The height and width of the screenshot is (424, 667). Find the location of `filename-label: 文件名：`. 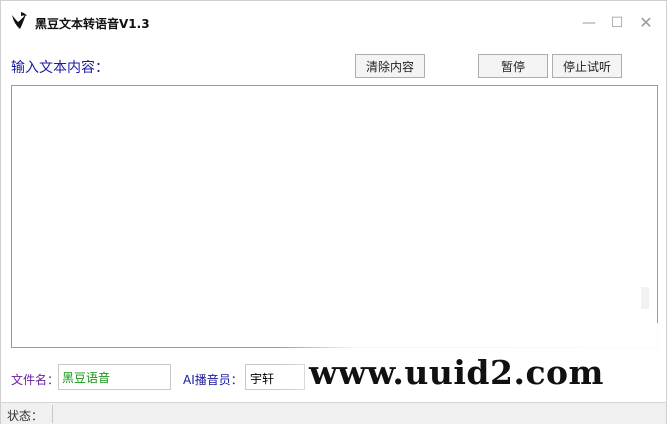

filename-label: 文件名： is located at coordinates (35, 380).